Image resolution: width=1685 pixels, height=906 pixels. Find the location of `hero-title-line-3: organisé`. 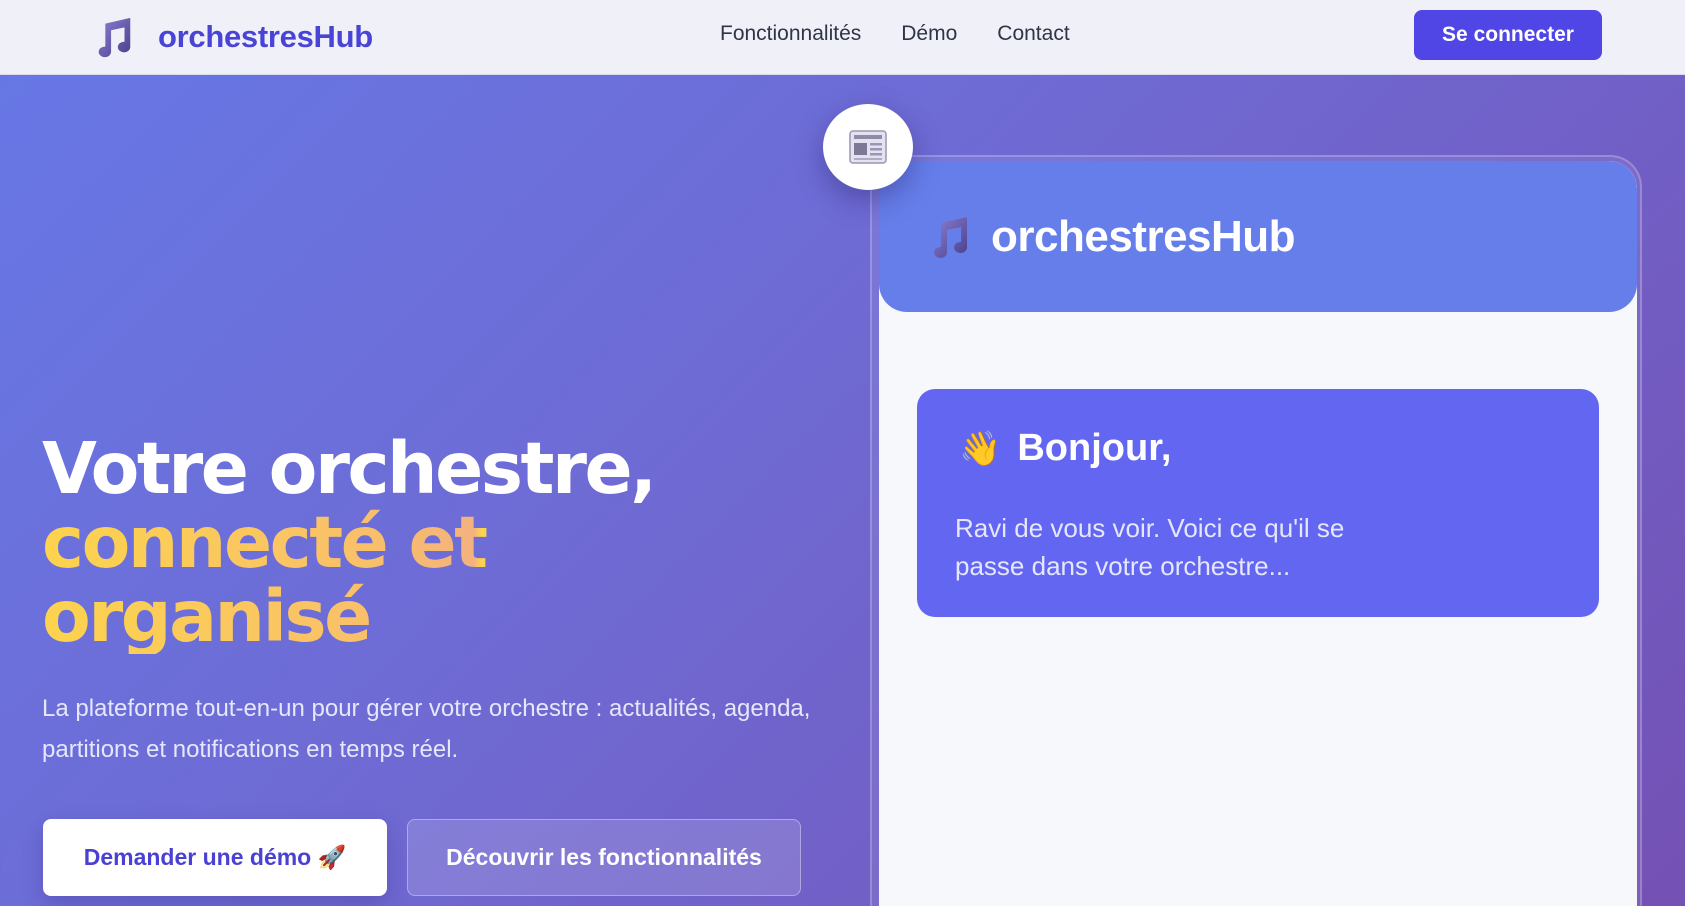

hero-title-line-3: organisé is located at coordinates (402, 617).